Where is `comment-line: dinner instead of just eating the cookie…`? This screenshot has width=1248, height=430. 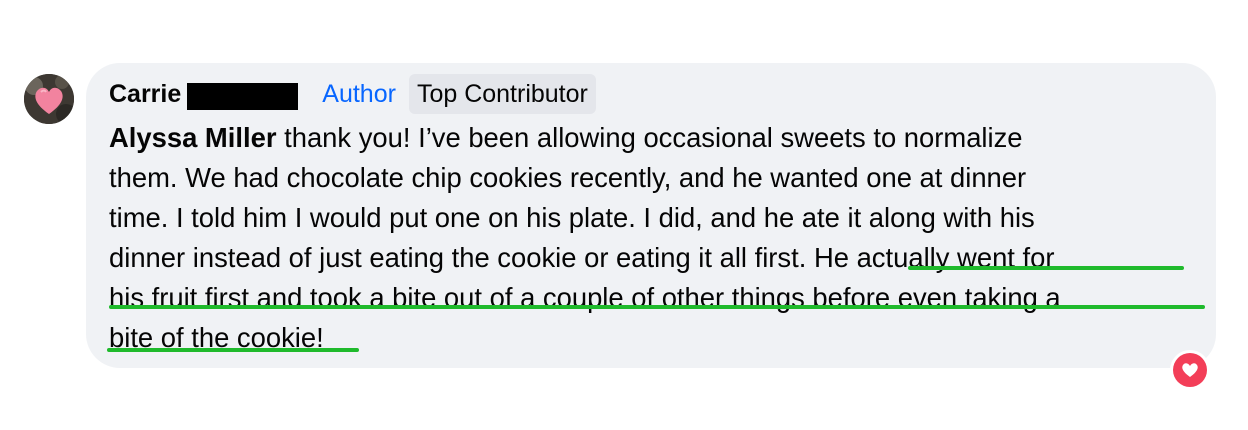 comment-line: dinner instead of just eating the cookie… is located at coordinates (582, 257).